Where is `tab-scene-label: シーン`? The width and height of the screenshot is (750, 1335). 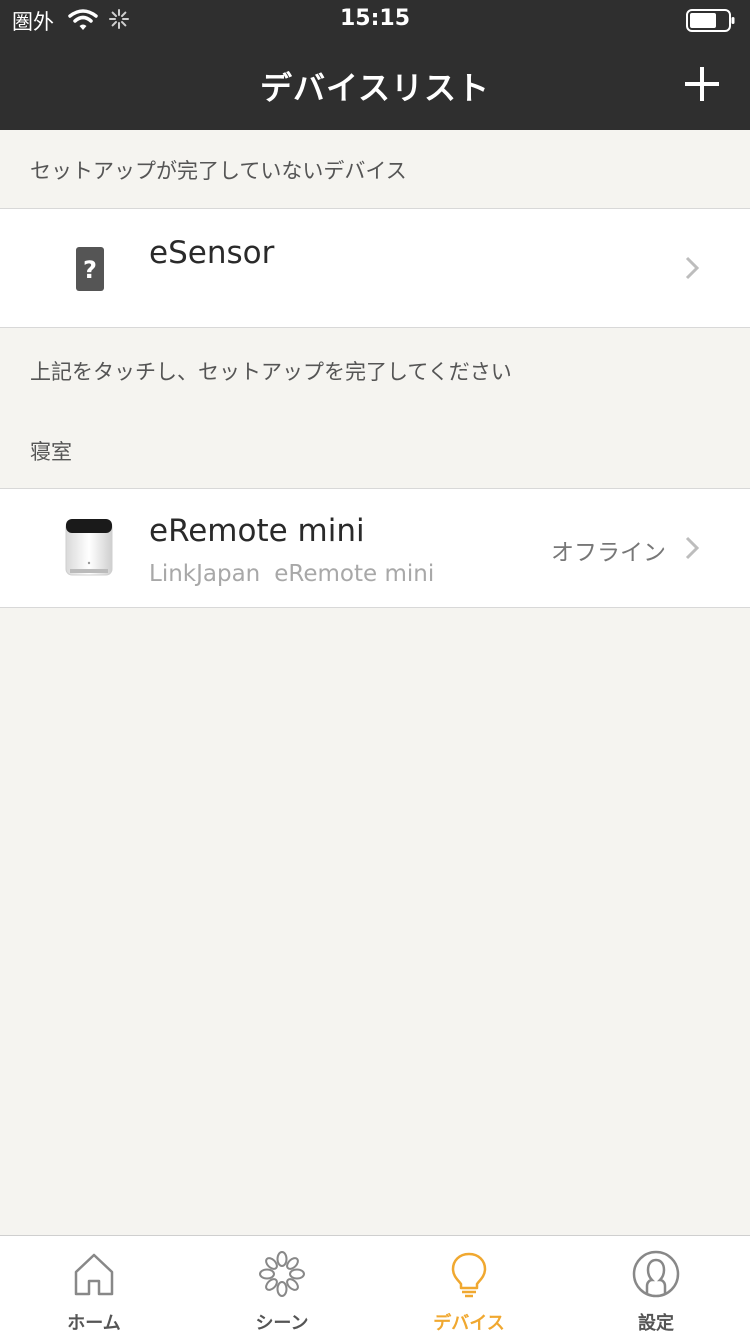
tab-scene-label: シーン is located at coordinates (282, 1323).